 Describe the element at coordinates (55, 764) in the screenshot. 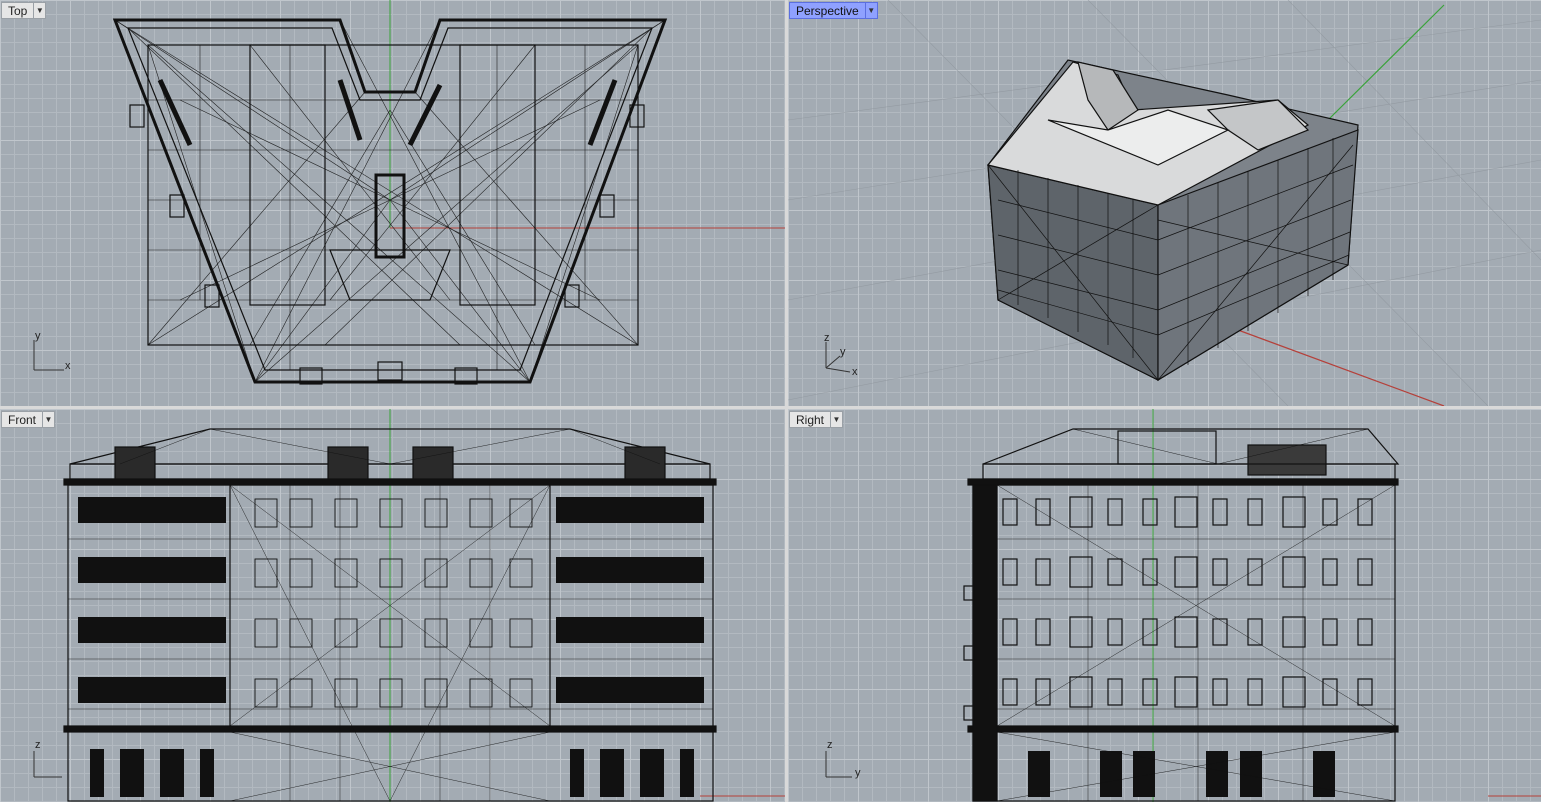

I see `axis-glyph: z` at that location.